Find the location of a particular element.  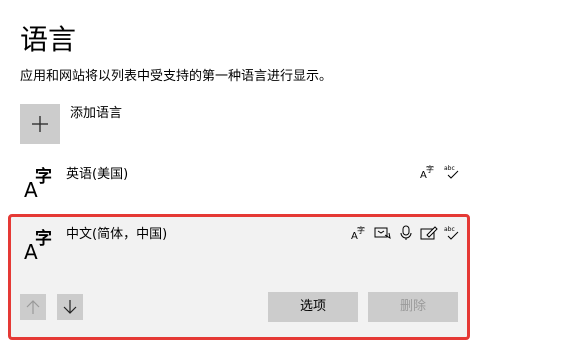

arrow-down-icon is located at coordinates (70, 307).